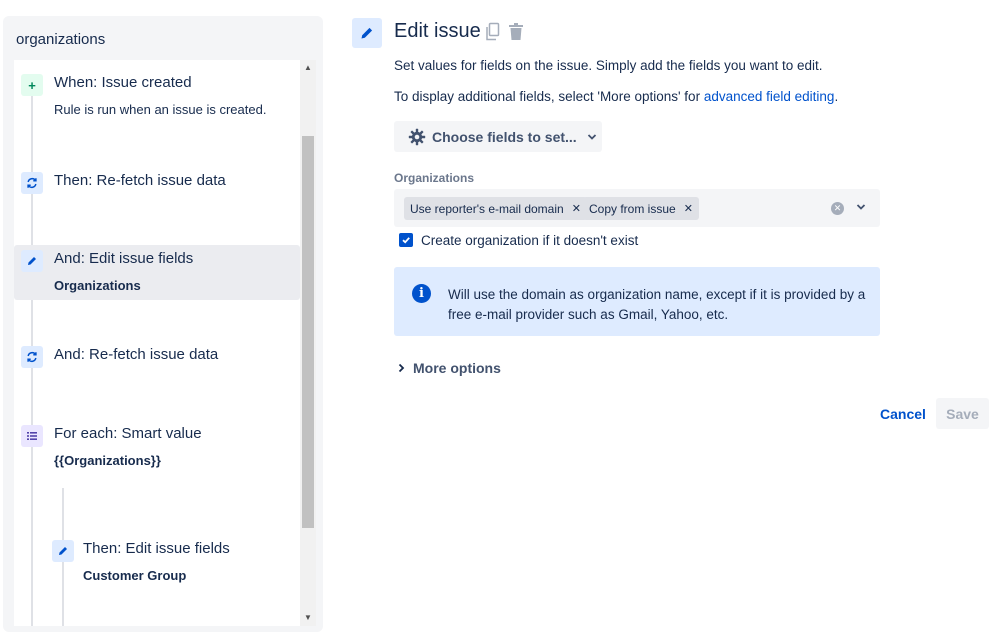 This screenshot has width=998, height=644. I want to click on trash-icon, so click(516, 32).